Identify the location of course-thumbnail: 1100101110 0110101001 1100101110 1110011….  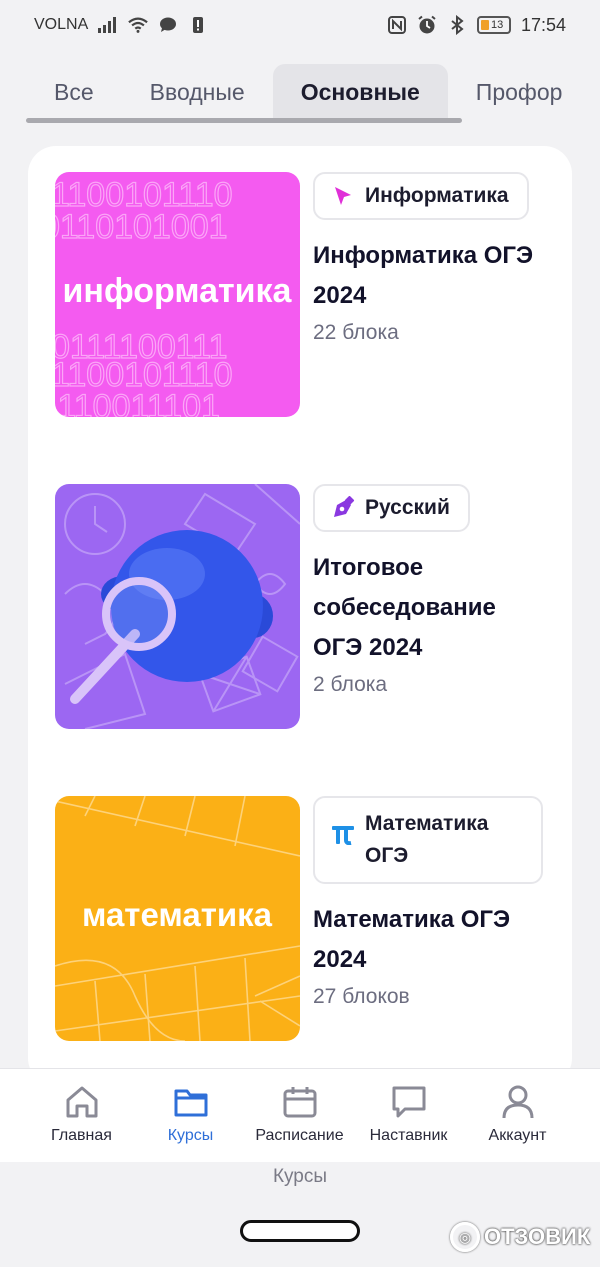
(177, 294).